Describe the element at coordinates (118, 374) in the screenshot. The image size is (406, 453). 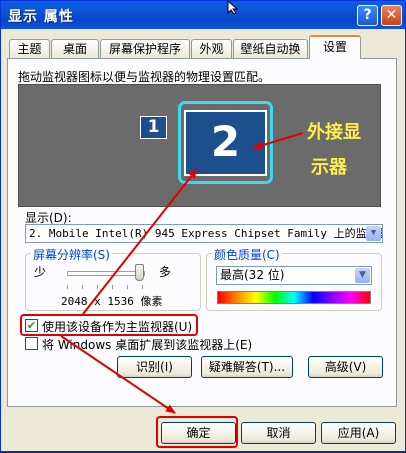
I see `arrow-checkbox-to-ok` at that location.